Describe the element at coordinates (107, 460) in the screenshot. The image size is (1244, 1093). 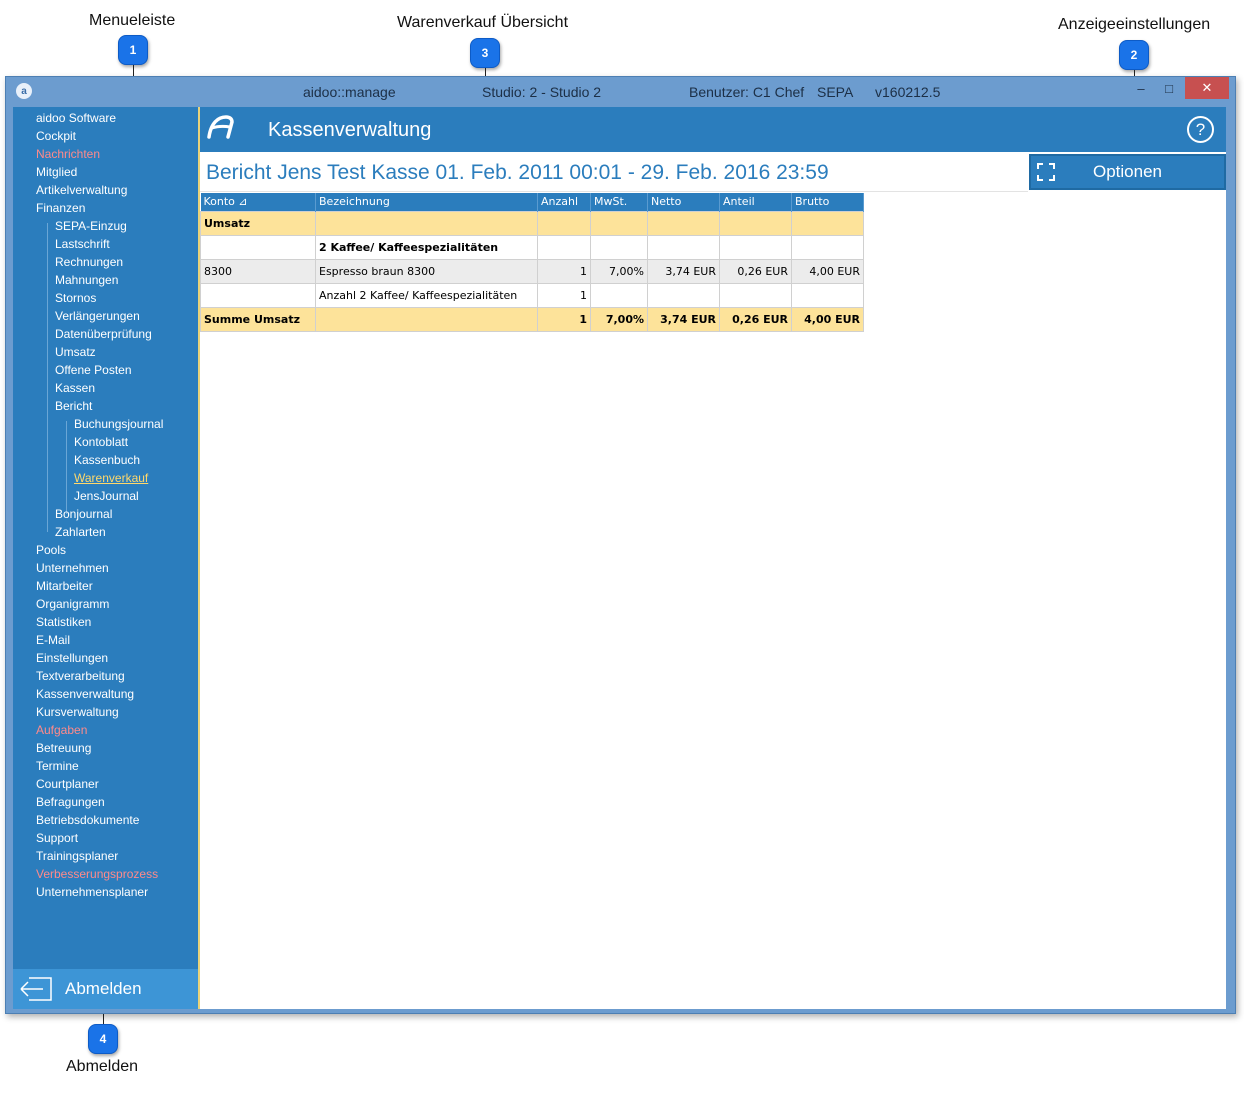
I see `sidebar-item-kassenbuch: Kassenbuch` at that location.